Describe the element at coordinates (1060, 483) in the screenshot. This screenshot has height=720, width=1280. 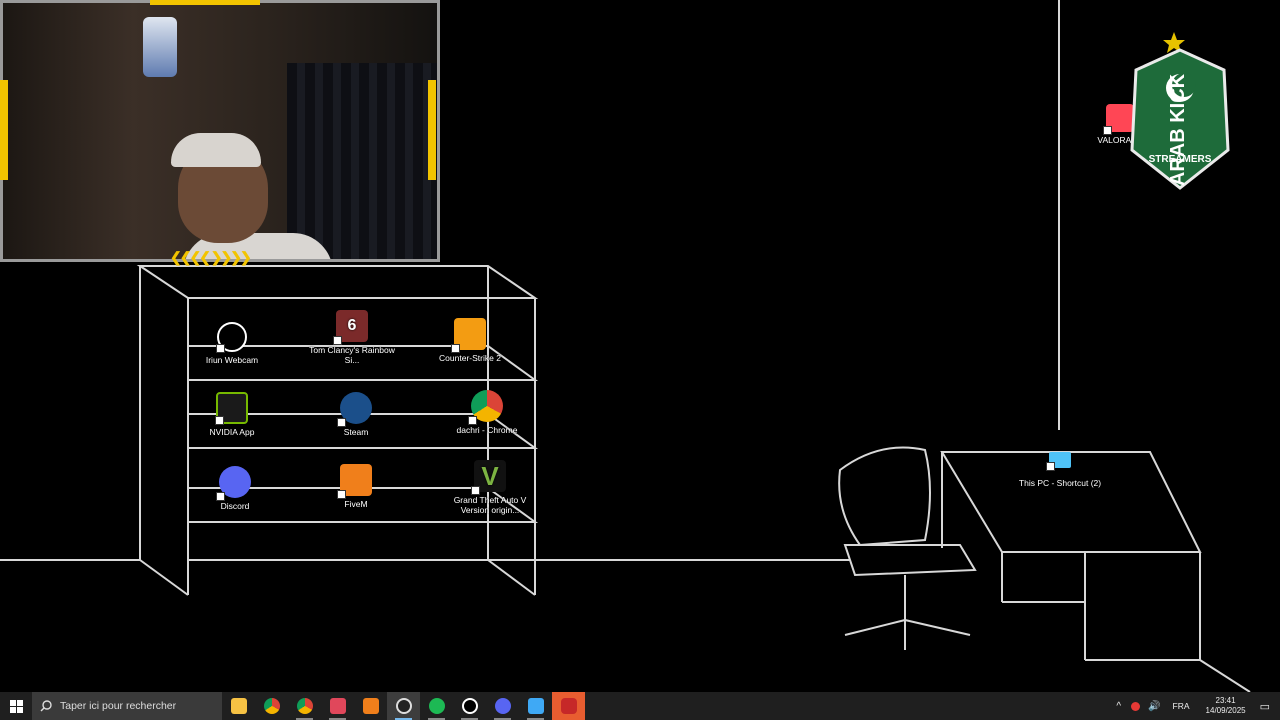
I see `desktop-icon-label: This PC - Shortcut (2)` at that location.